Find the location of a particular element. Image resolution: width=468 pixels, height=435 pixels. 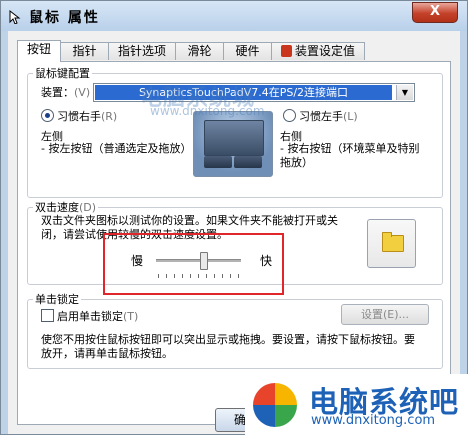

click-lock-label: 启用单击锁定(T) is located at coordinates (97, 316).